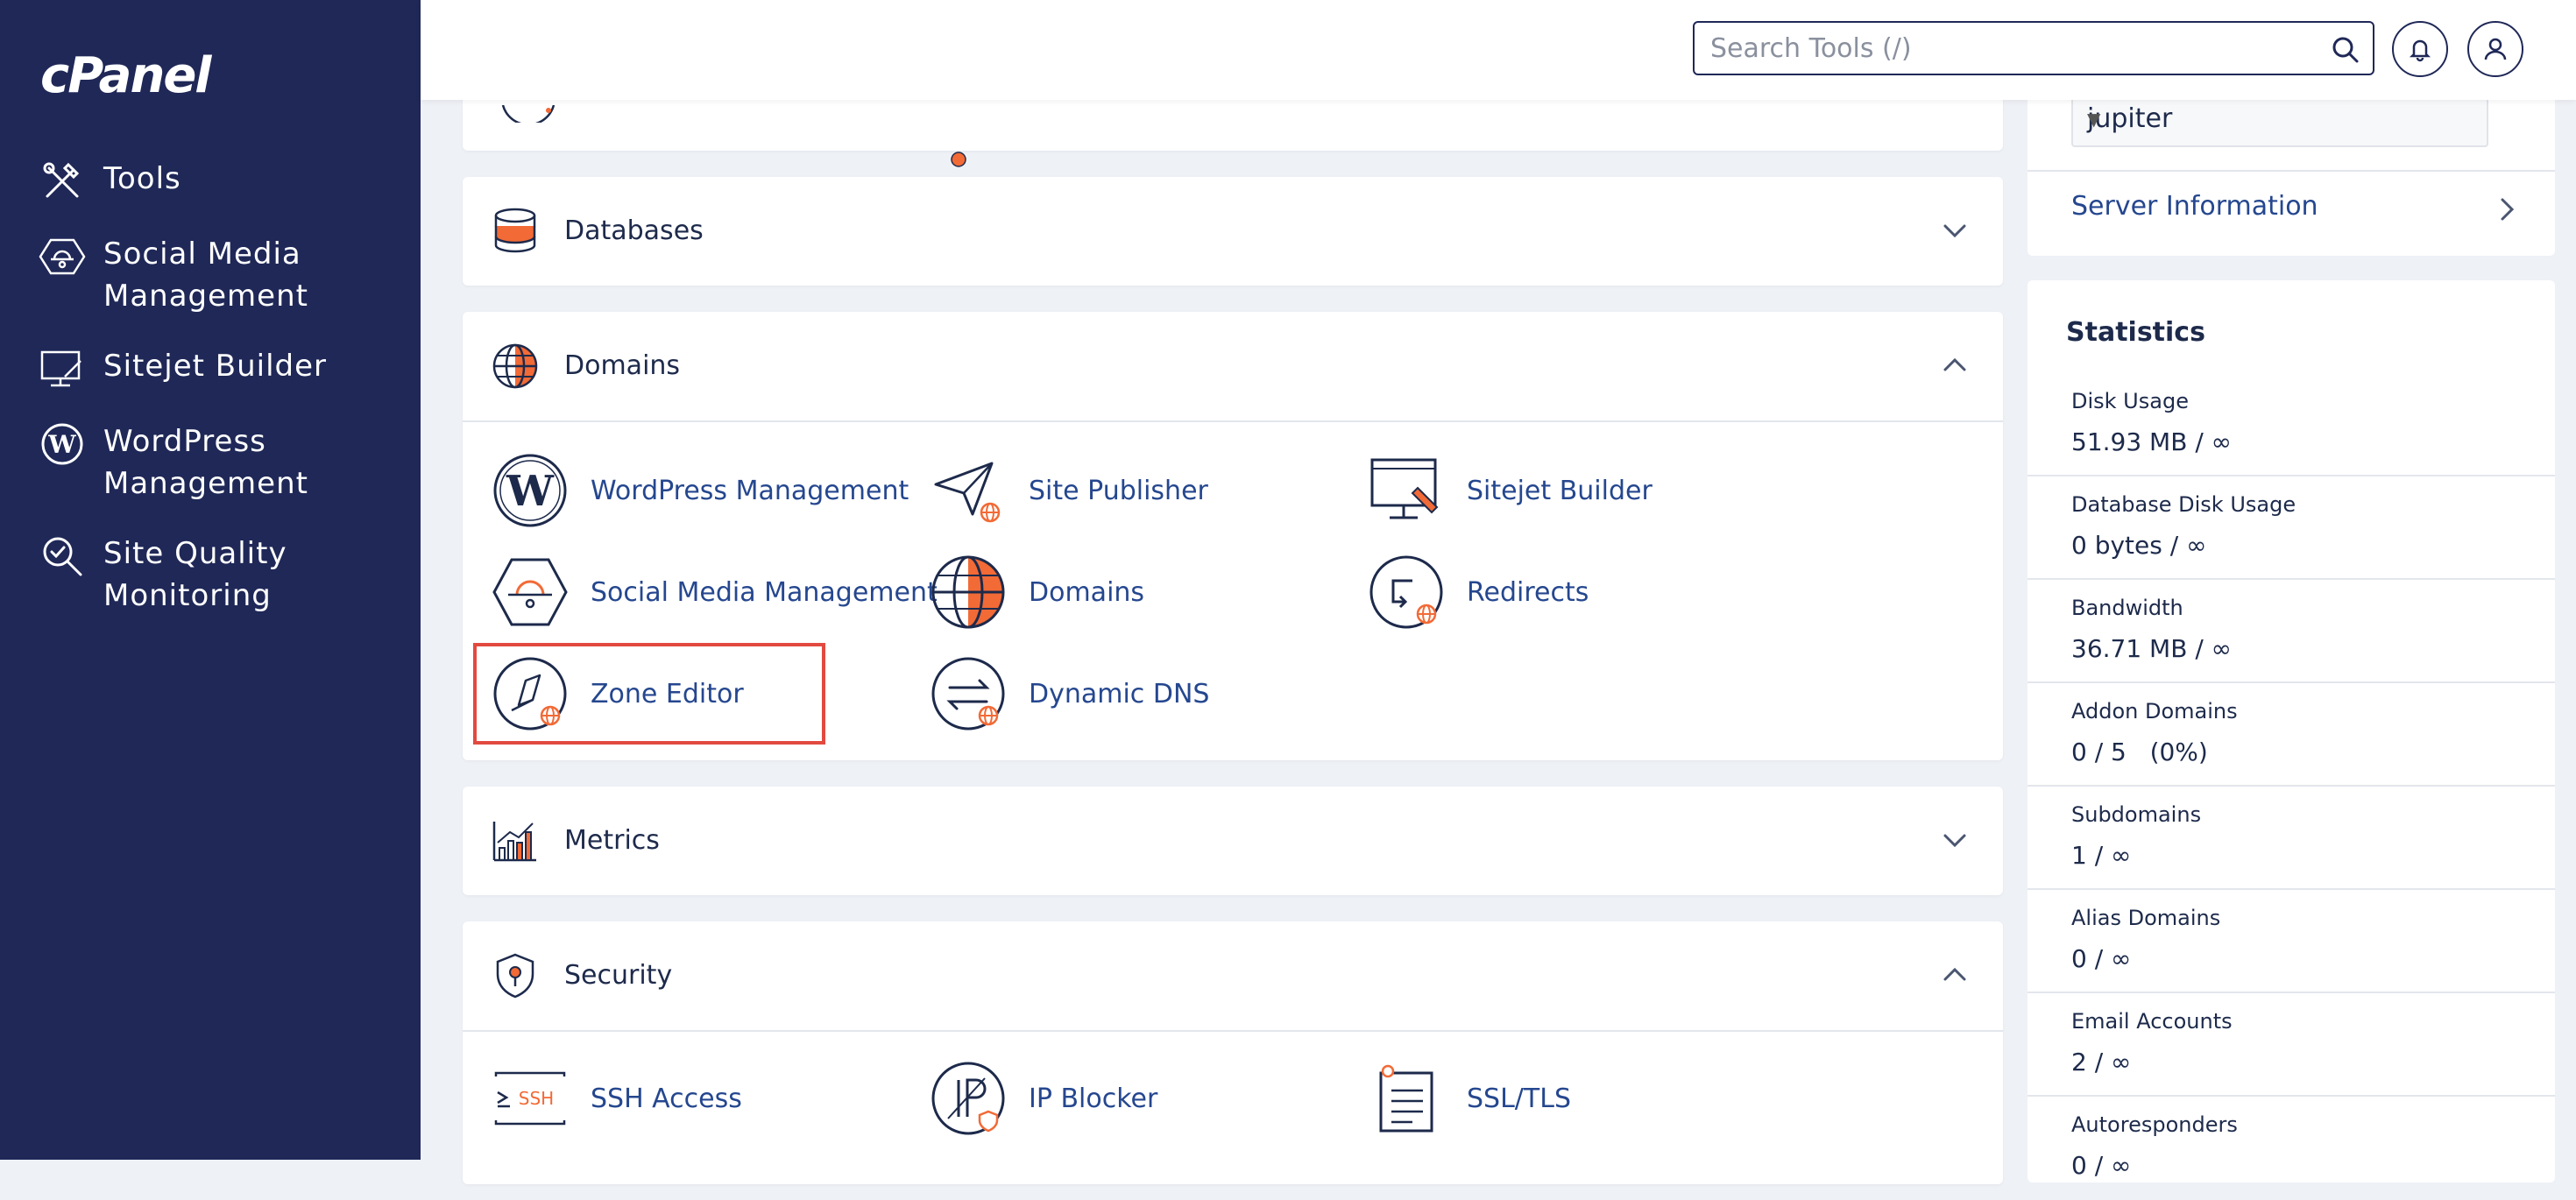  I want to click on stat-email-accounts: Email Accounts 2 / ∞, so click(2291, 1045).